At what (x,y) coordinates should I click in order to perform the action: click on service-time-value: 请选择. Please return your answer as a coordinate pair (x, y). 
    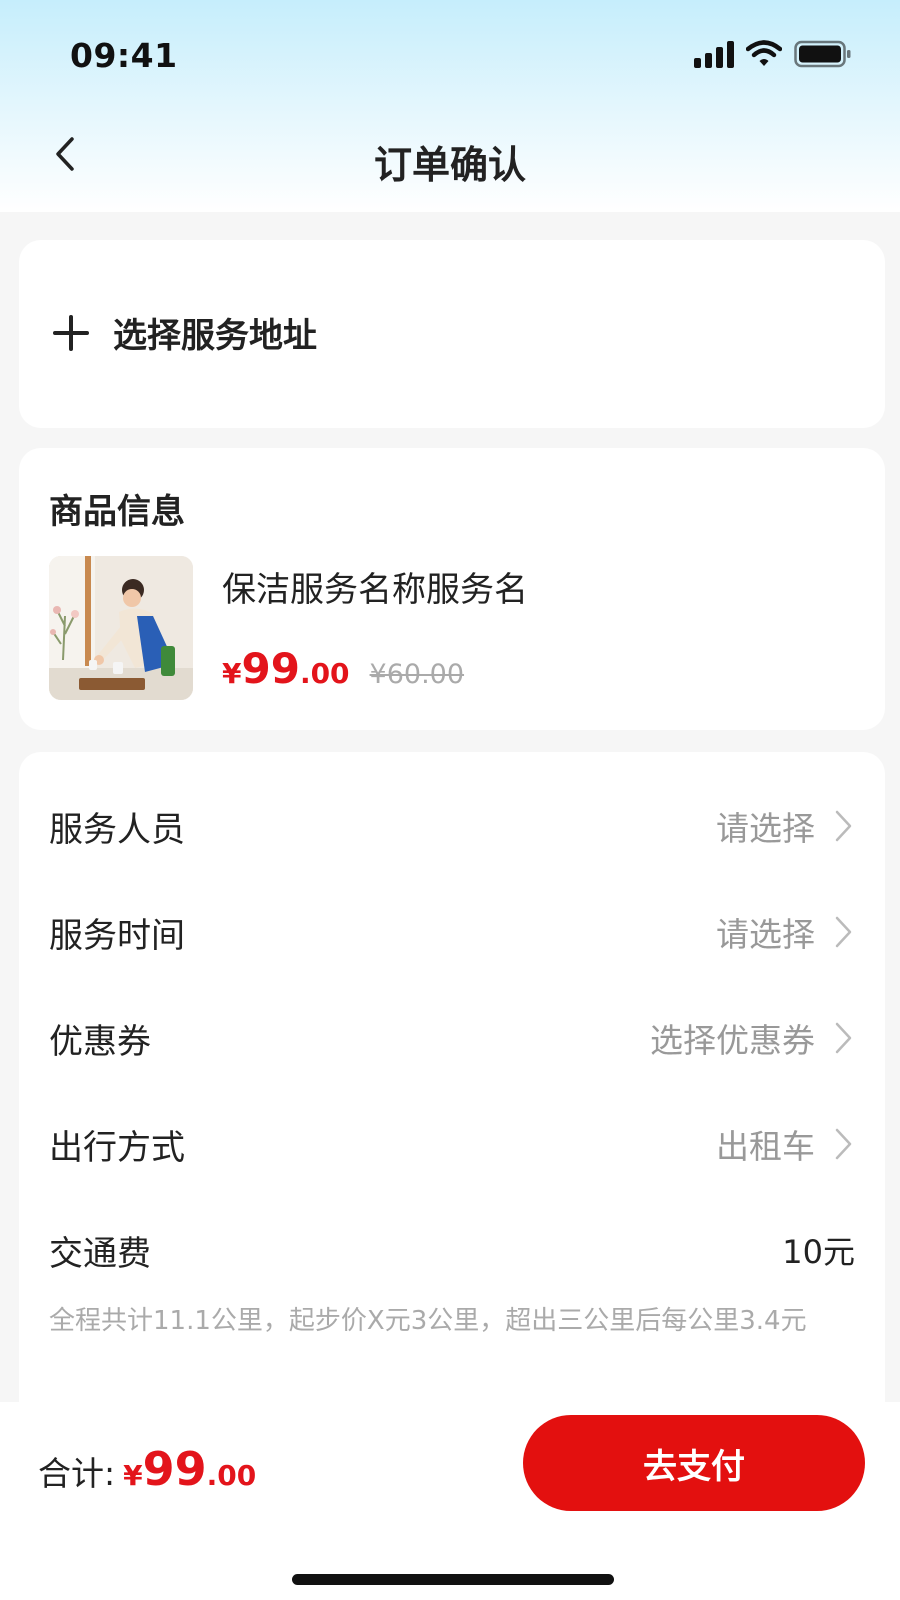
    Looking at the image, I should click on (765, 934).